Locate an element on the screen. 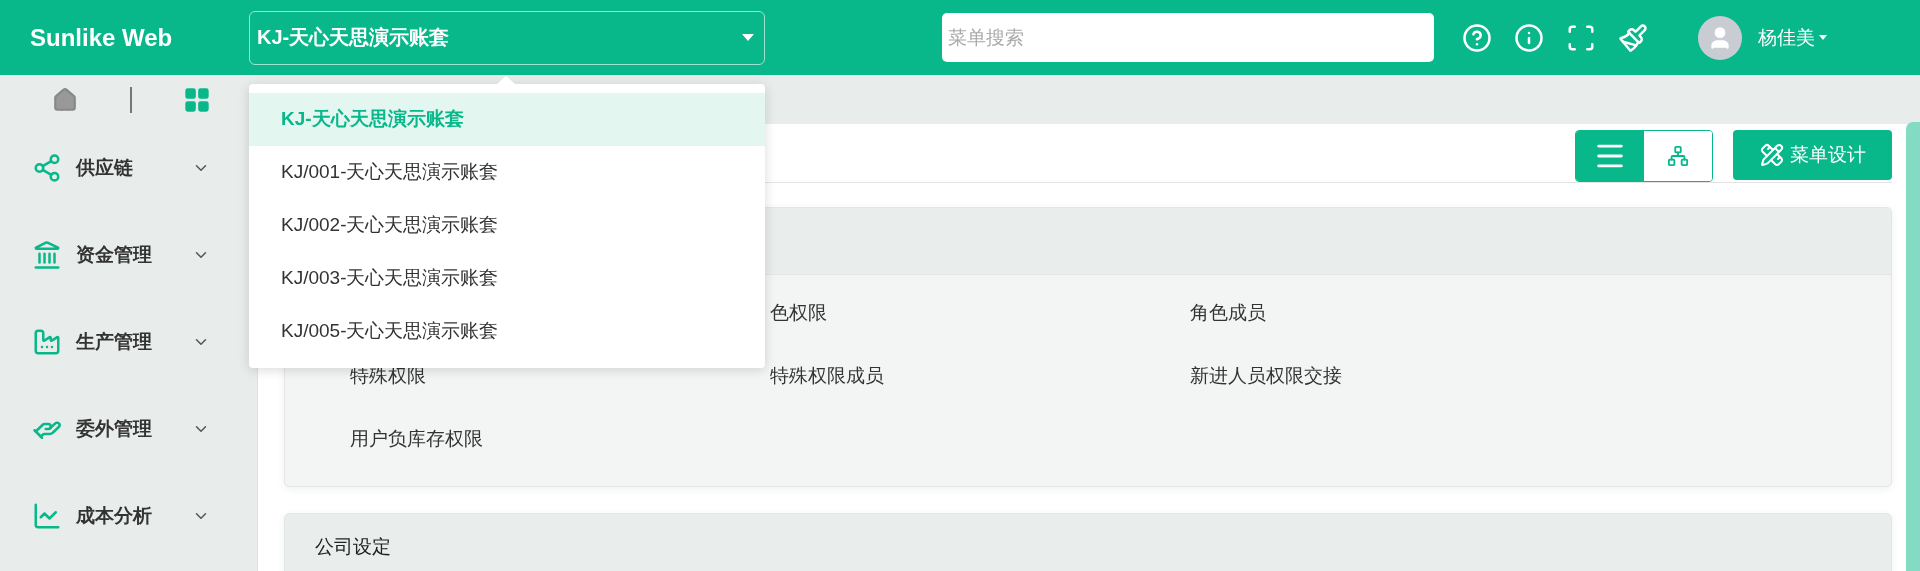 The height and width of the screenshot is (571, 1920). sidebar-item: 资金管理 is located at coordinates (134, 254).